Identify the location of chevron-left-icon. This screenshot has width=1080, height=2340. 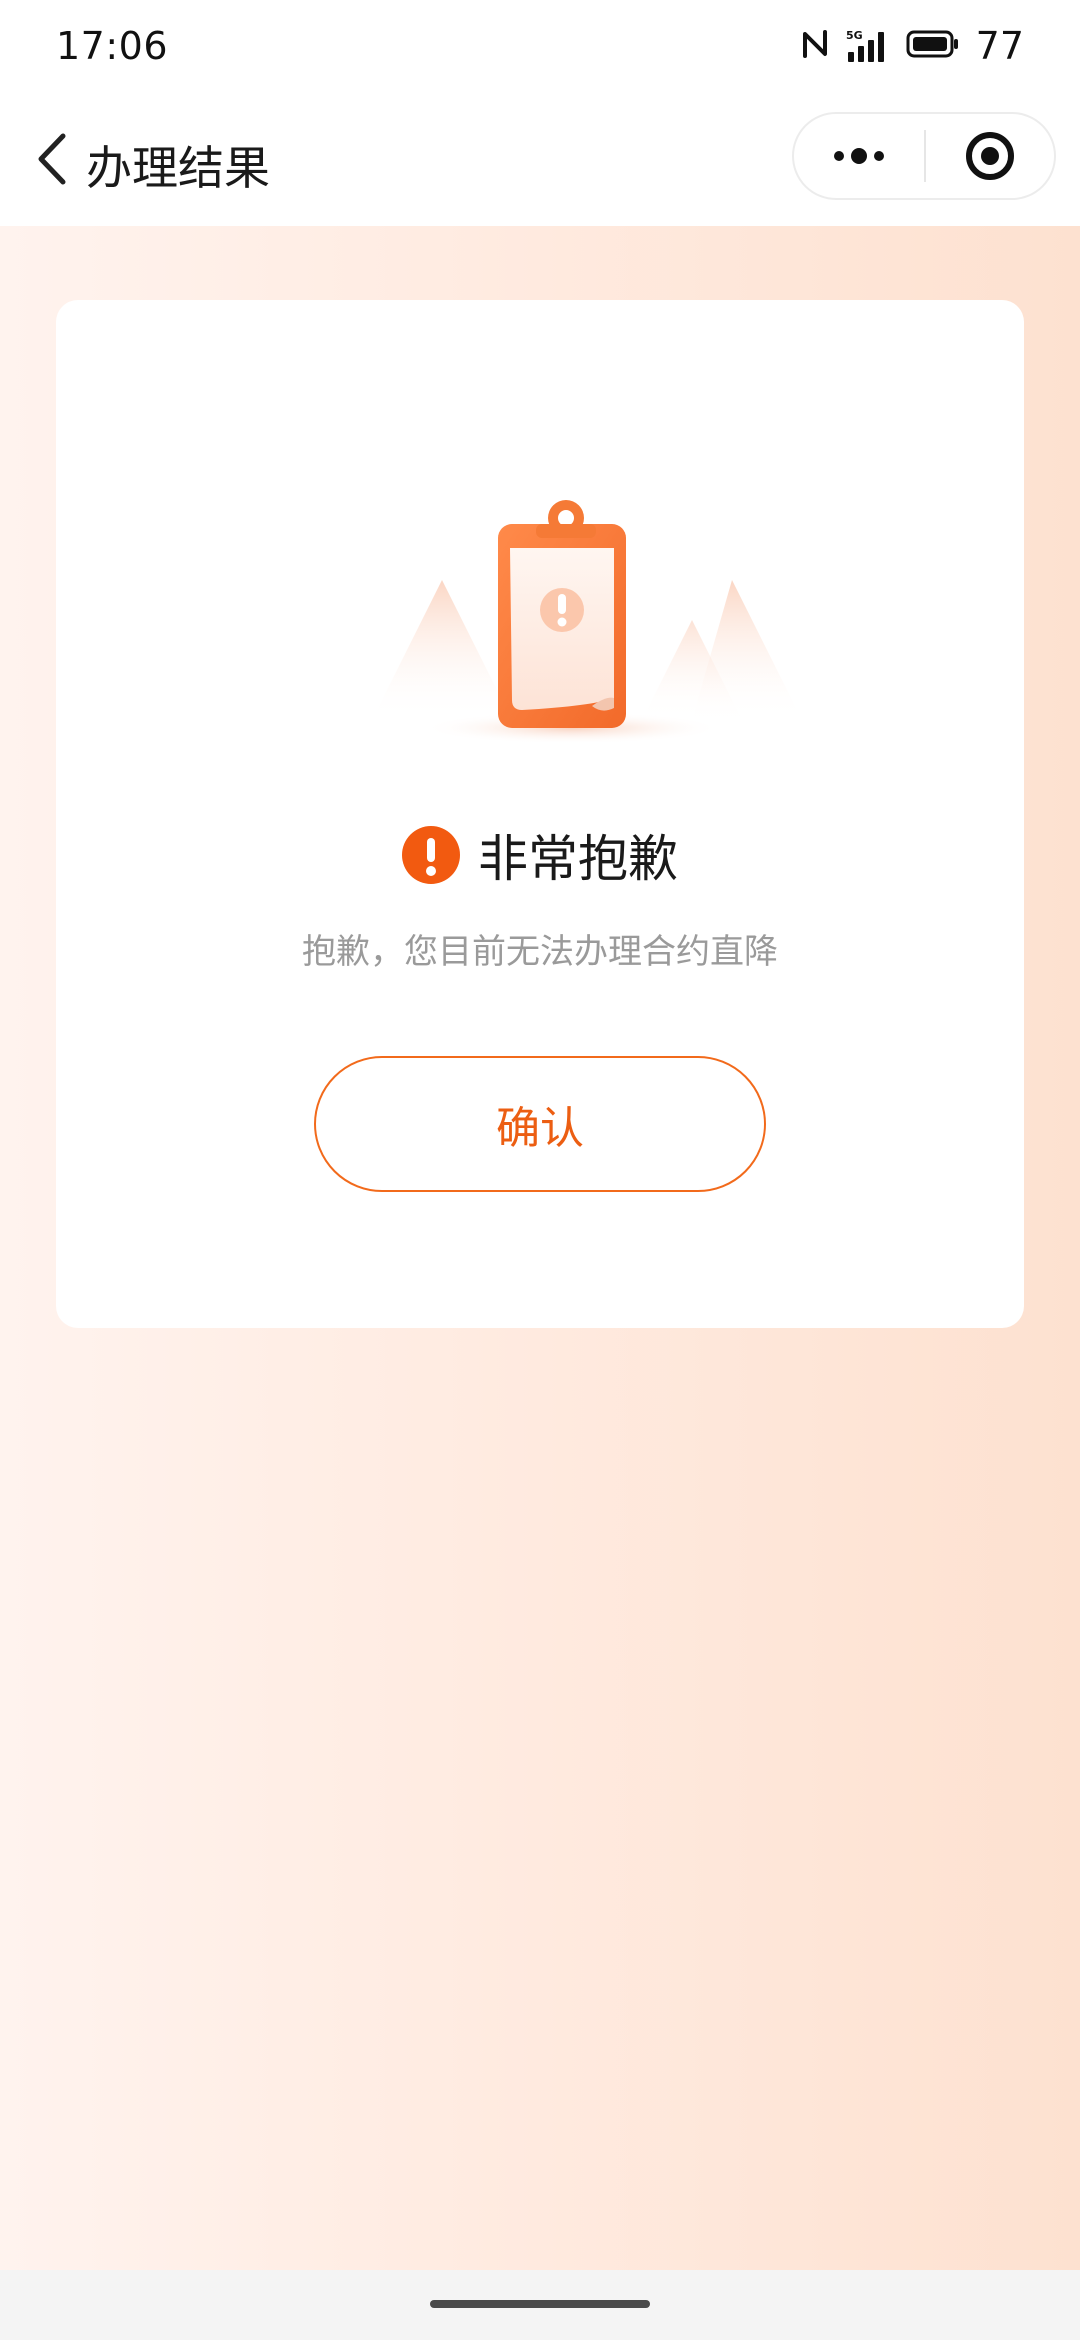
(52, 159).